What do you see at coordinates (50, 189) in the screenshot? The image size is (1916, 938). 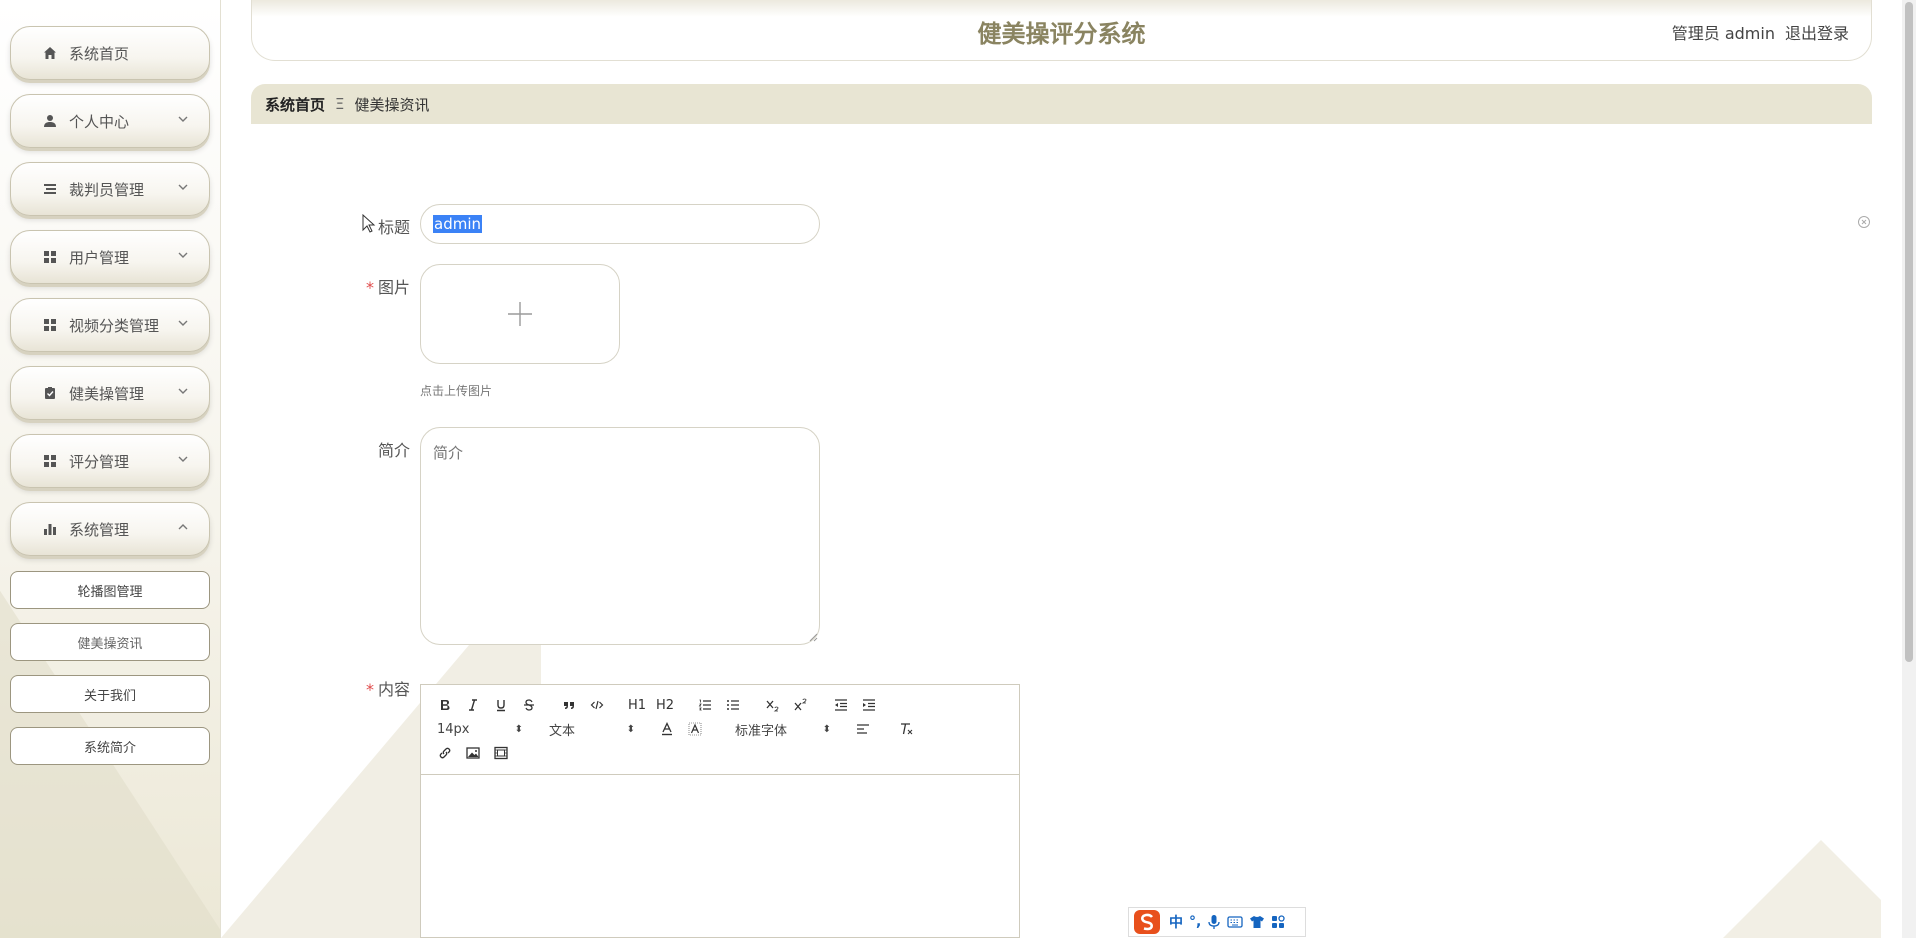 I see `list-icon` at bounding box center [50, 189].